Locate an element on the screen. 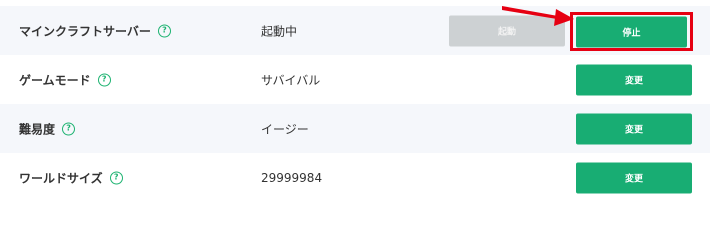 This screenshot has height=240, width=710. setting-label-text: 難易度 is located at coordinates (37, 129).